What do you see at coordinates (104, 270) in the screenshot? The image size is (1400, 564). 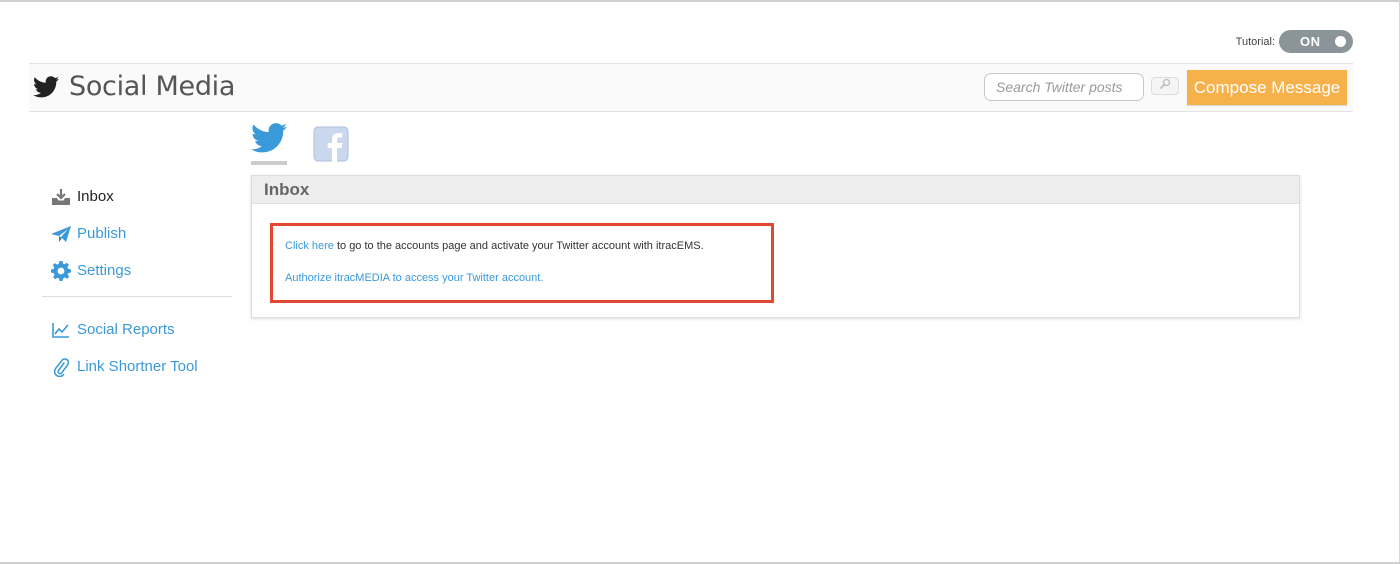 I see `sidebar-item-label: Settings` at bounding box center [104, 270].